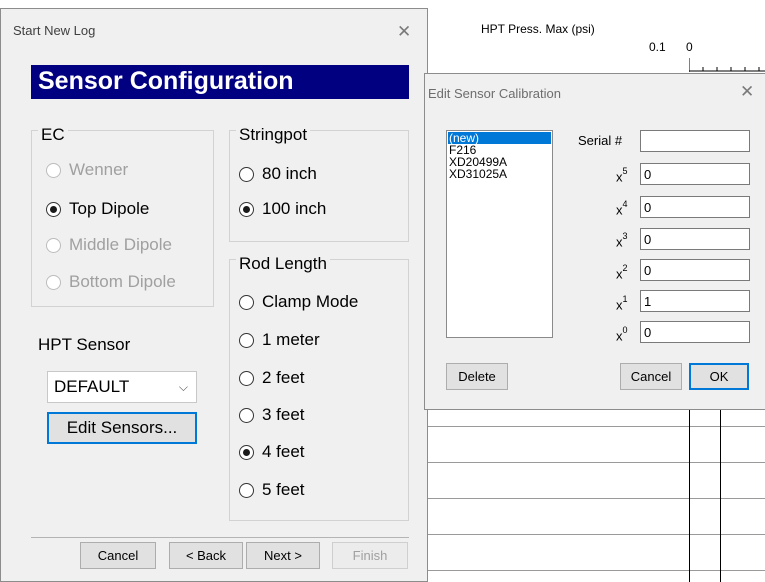  Describe the element at coordinates (220, 82) in the screenshot. I see `page-banner: Sensor Configuration` at that location.